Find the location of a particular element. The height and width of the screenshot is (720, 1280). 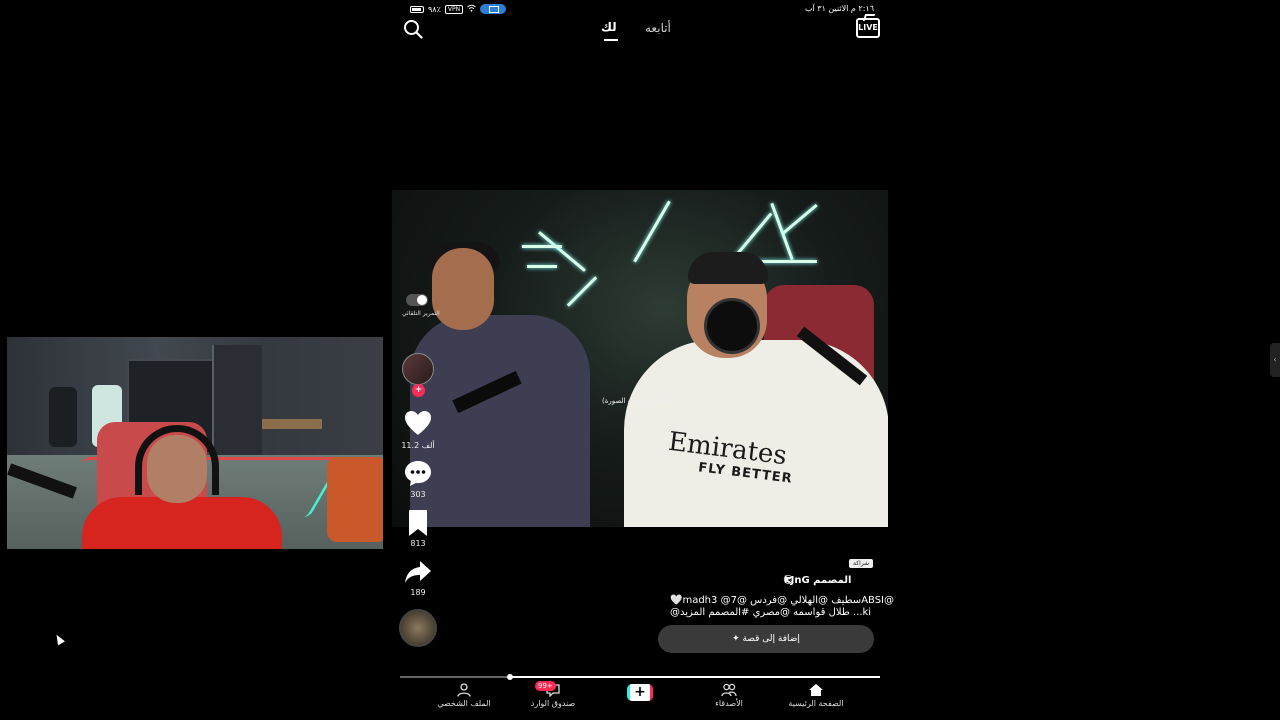

screen-cast-icon is located at coordinates (493, 9).